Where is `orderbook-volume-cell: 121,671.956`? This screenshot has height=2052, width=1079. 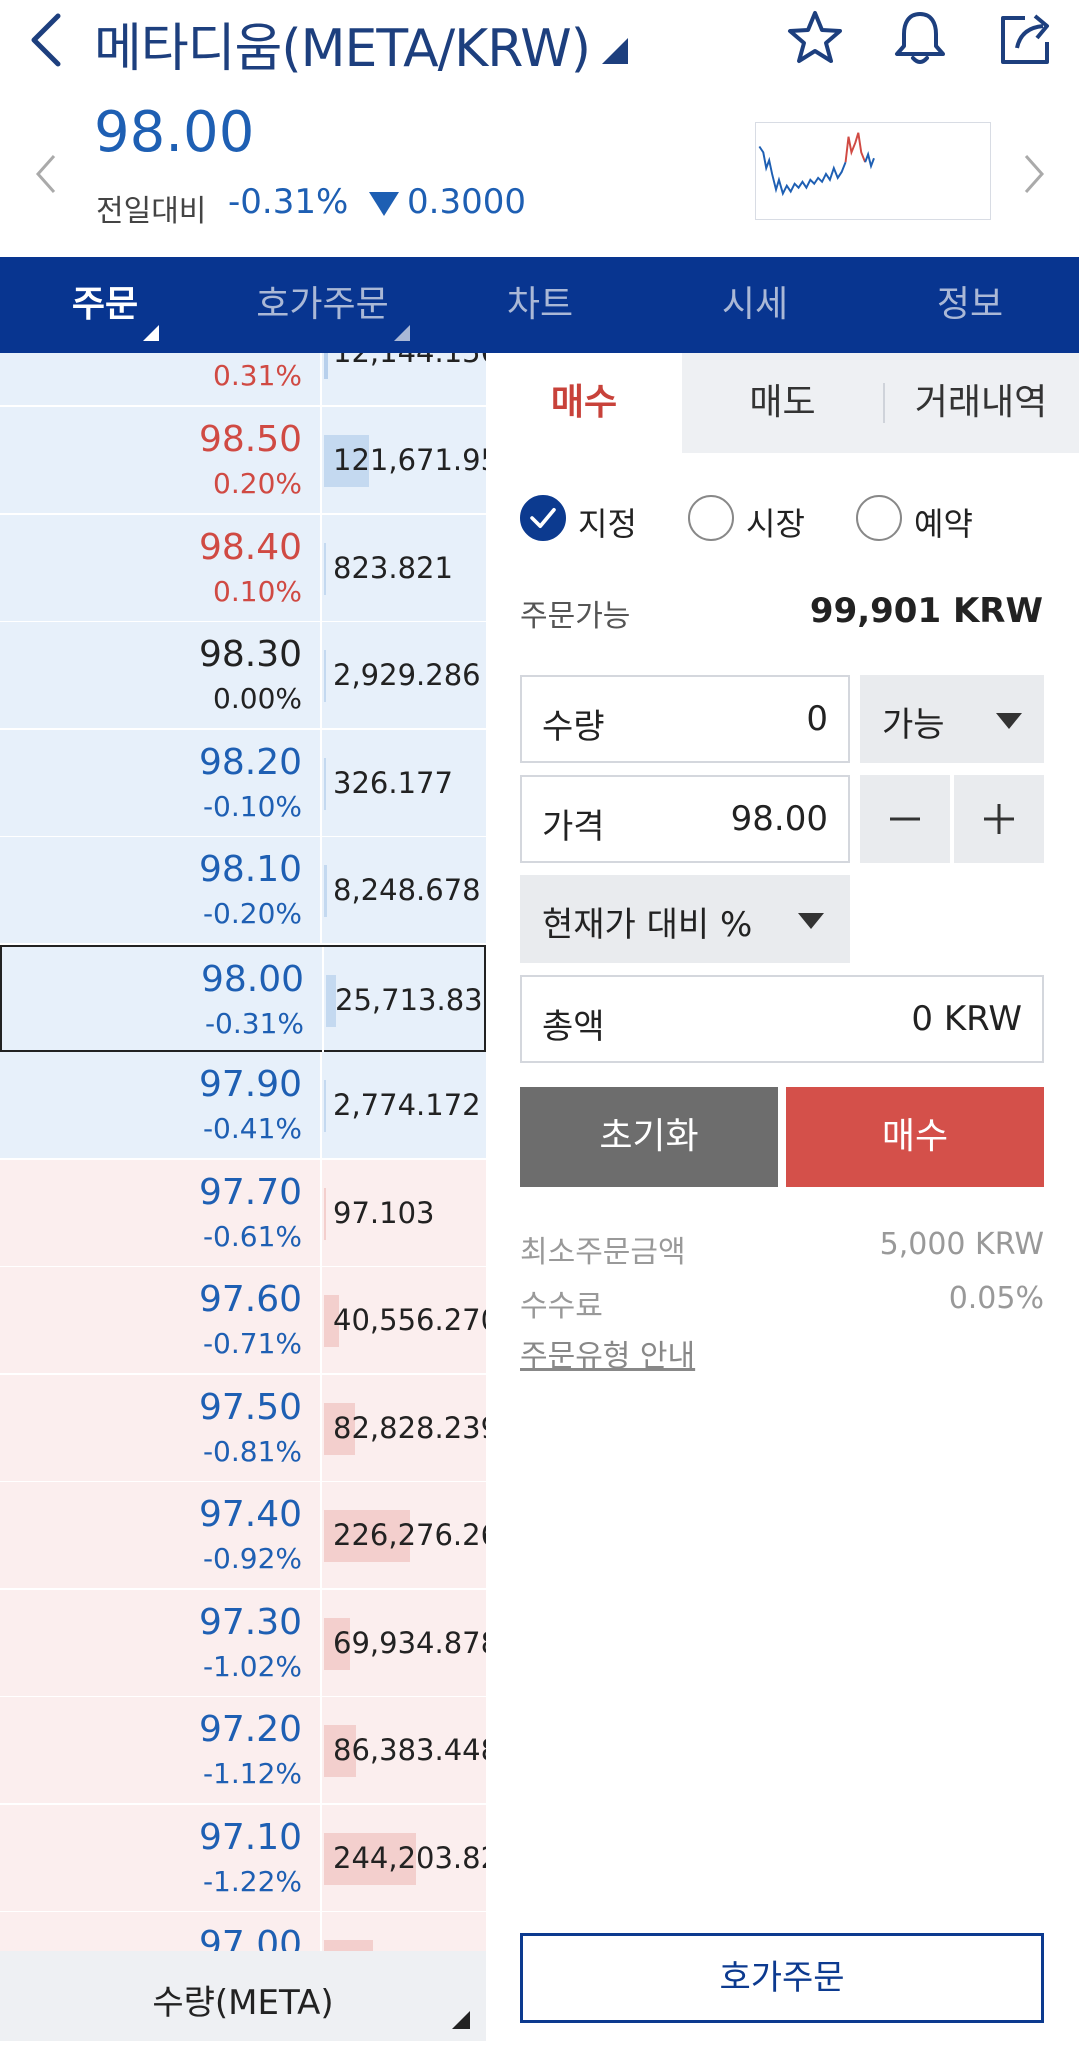 orderbook-volume-cell: 121,671.956 is located at coordinates (405, 460).